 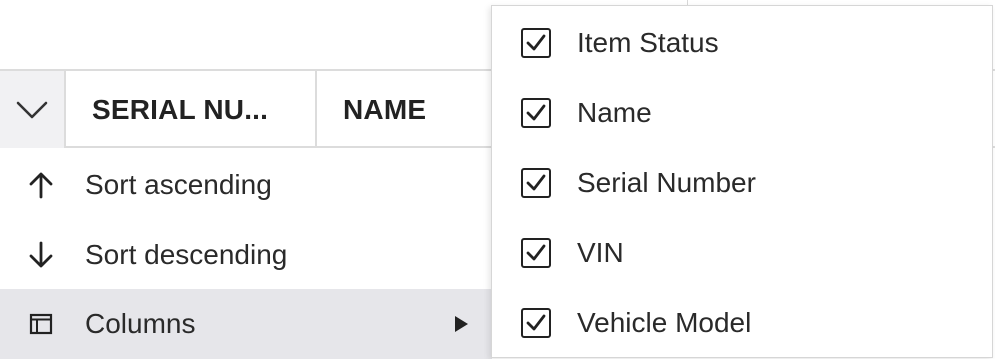 I want to click on column-option-label: Serial Number, so click(x=666, y=182).